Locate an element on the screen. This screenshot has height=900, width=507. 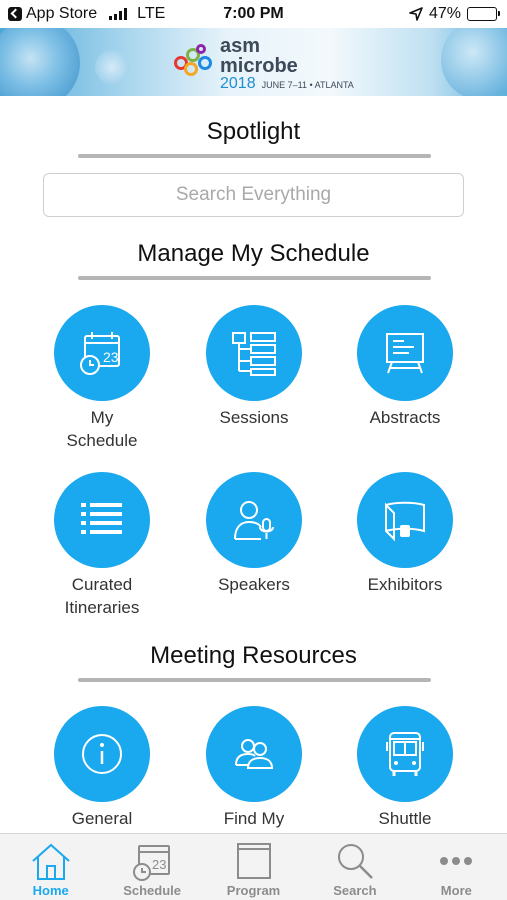
tile-my-schedule-label: My Schedule is located at coordinates (102, 429).